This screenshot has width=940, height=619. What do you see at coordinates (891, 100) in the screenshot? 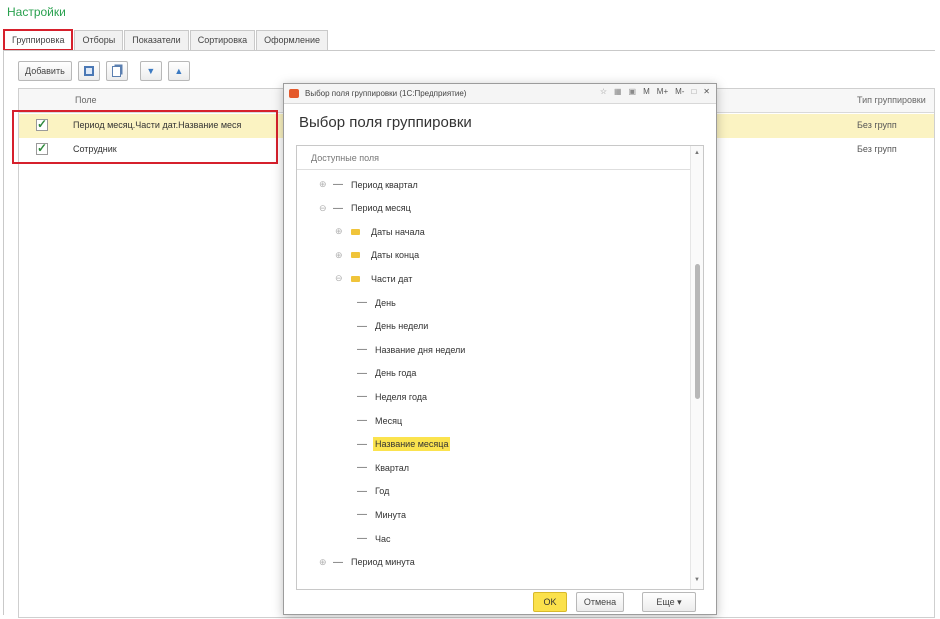
I see `column-type-header: Тип группировки` at bounding box center [891, 100].